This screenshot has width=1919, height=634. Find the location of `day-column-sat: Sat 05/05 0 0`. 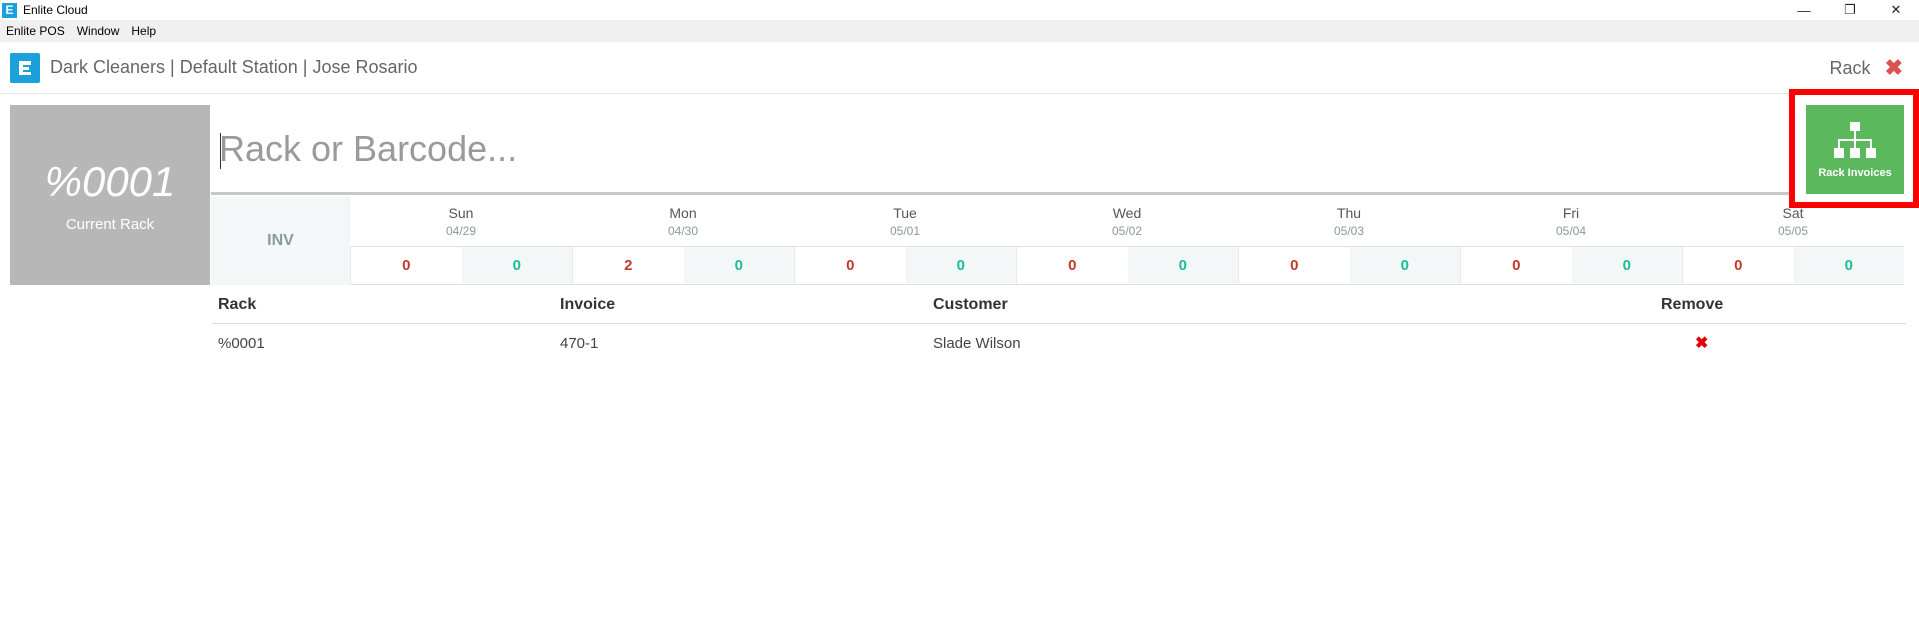

day-column-sat: Sat 05/05 0 0 is located at coordinates (1793, 241).